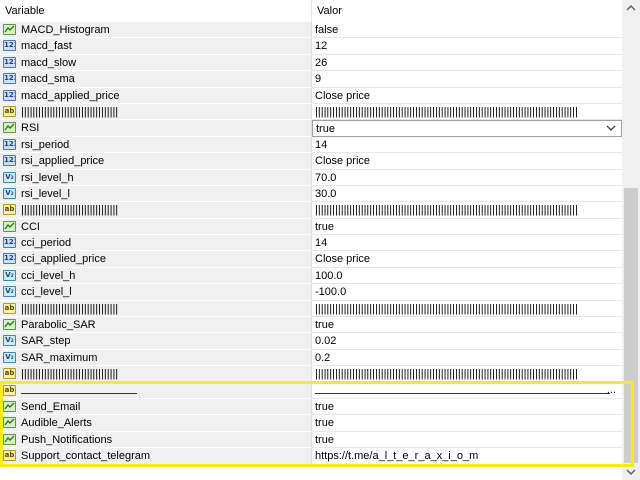 The height and width of the screenshot is (480, 640). What do you see at coordinates (9, 193) in the screenshot?
I see `double-value-icon: V₂` at bounding box center [9, 193].